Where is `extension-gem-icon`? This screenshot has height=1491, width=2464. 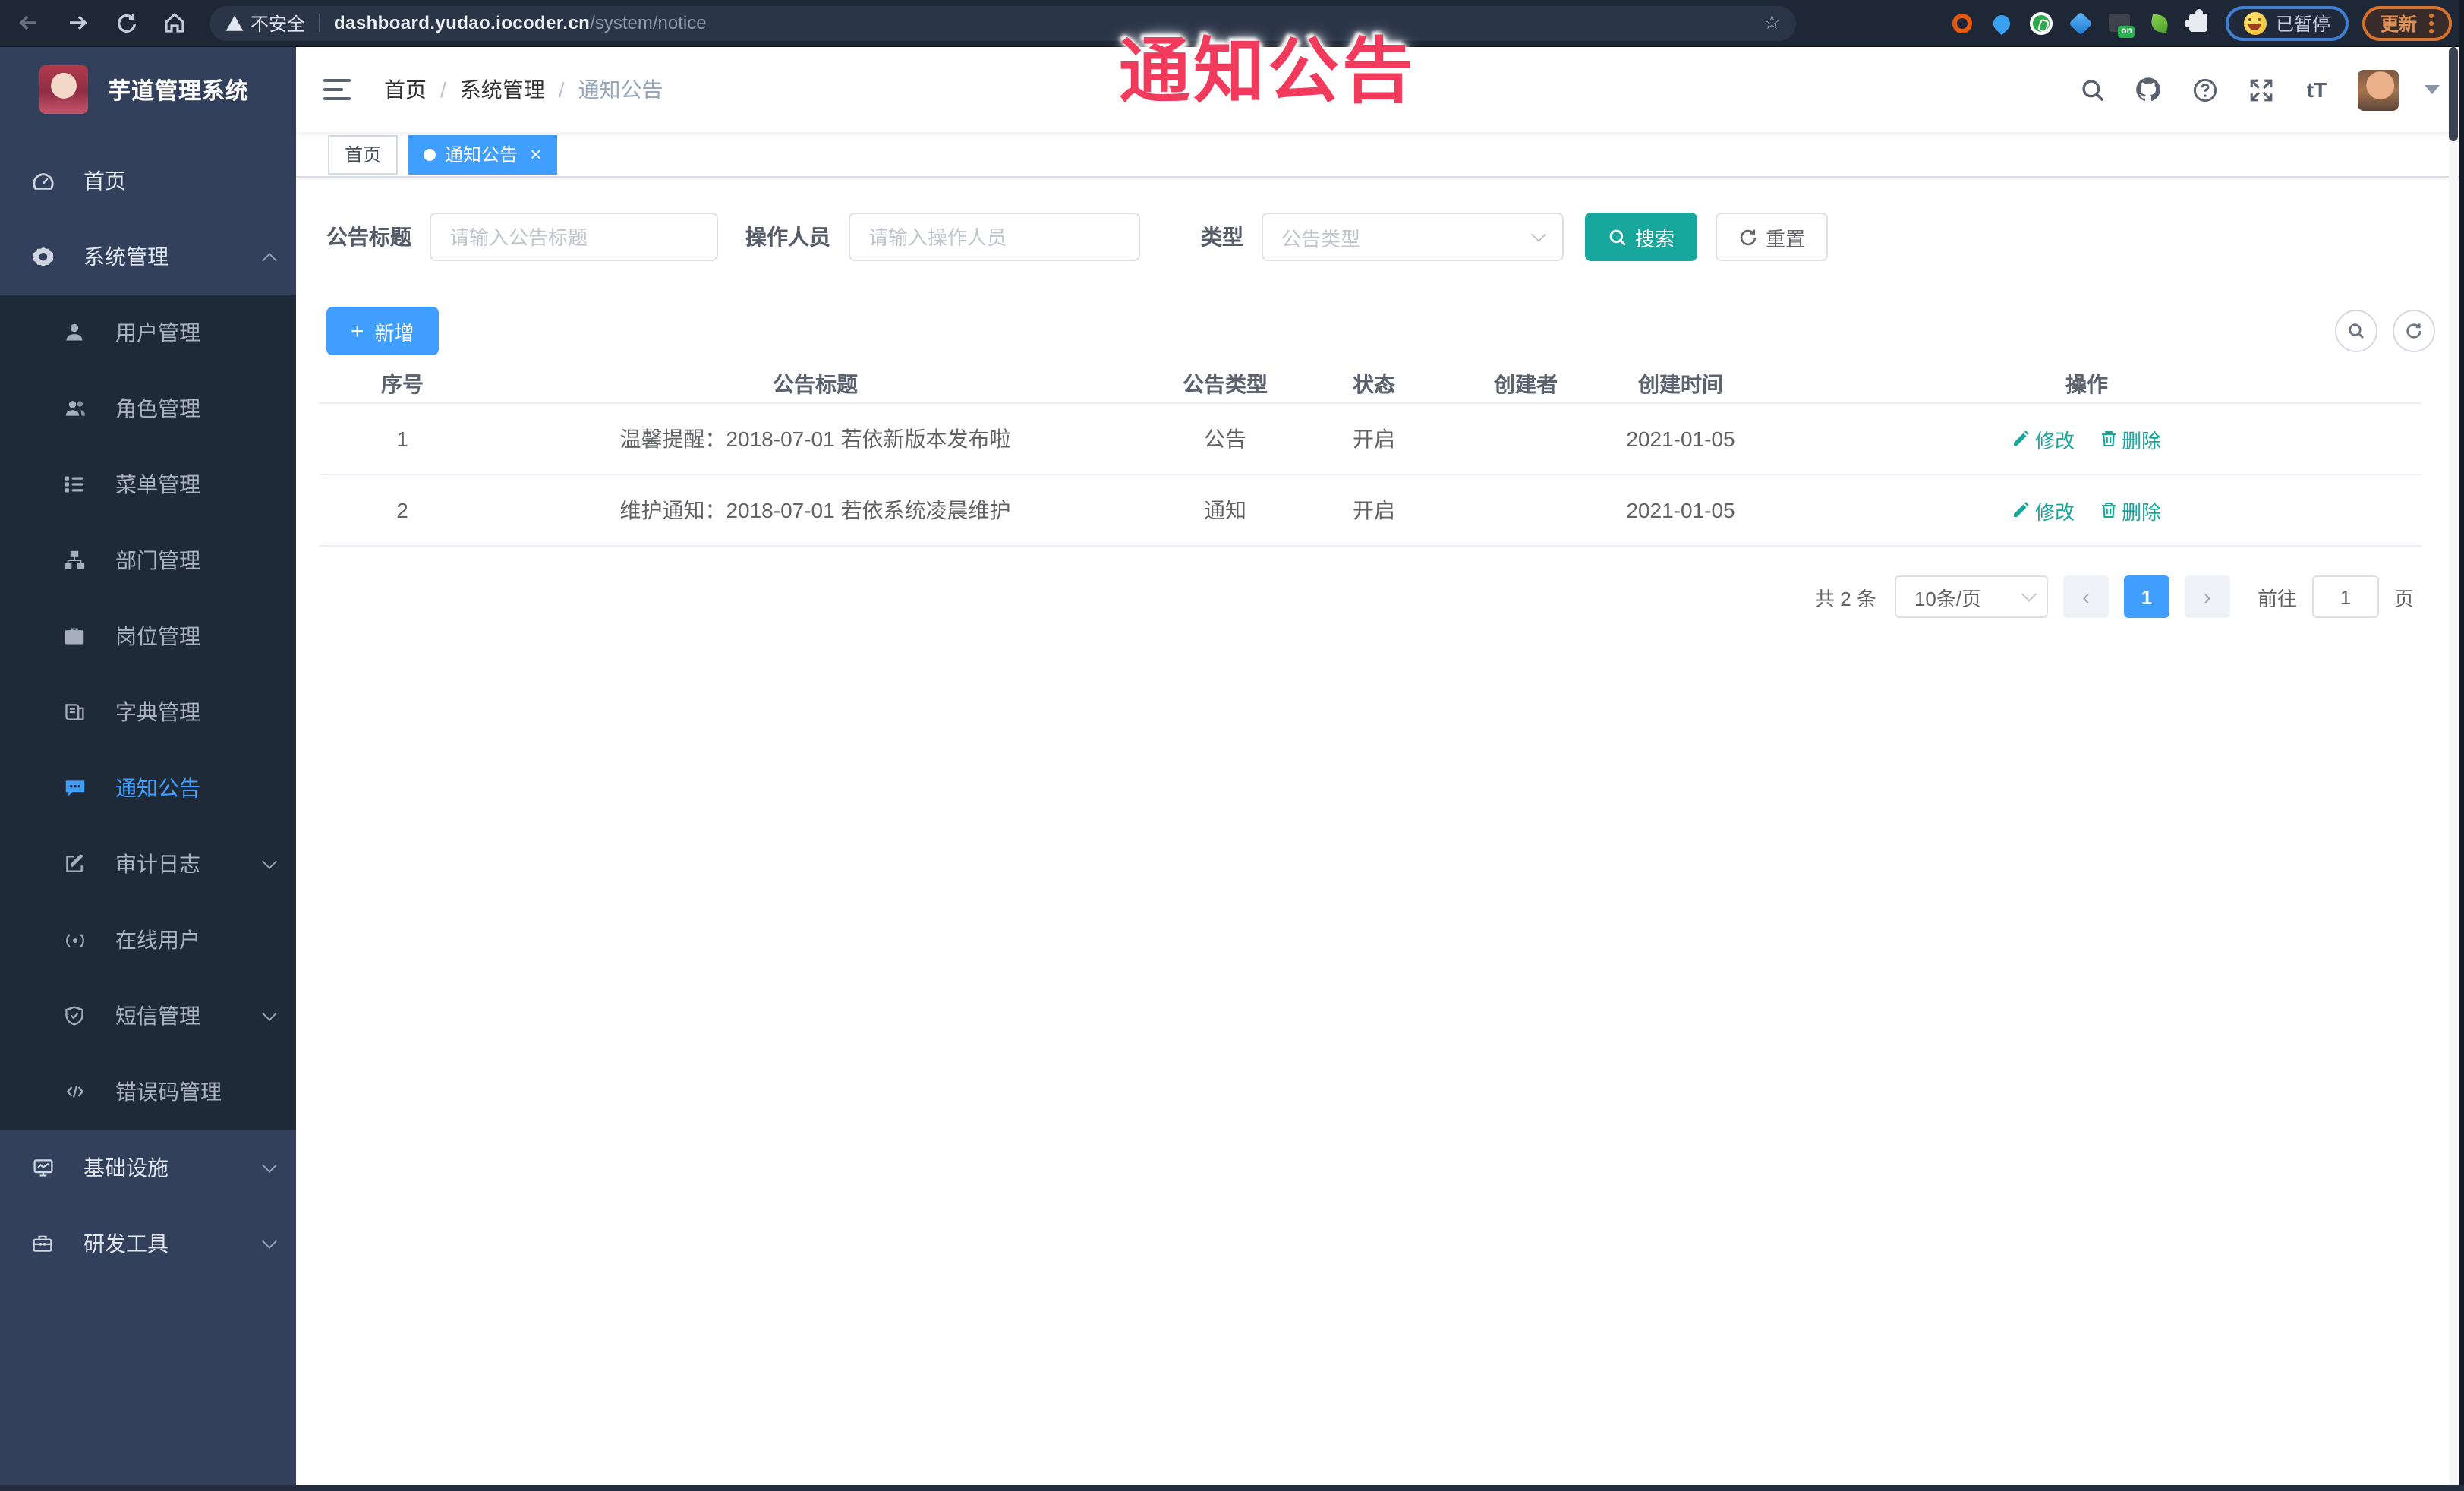 extension-gem-icon is located at coordinates (2081, 23).